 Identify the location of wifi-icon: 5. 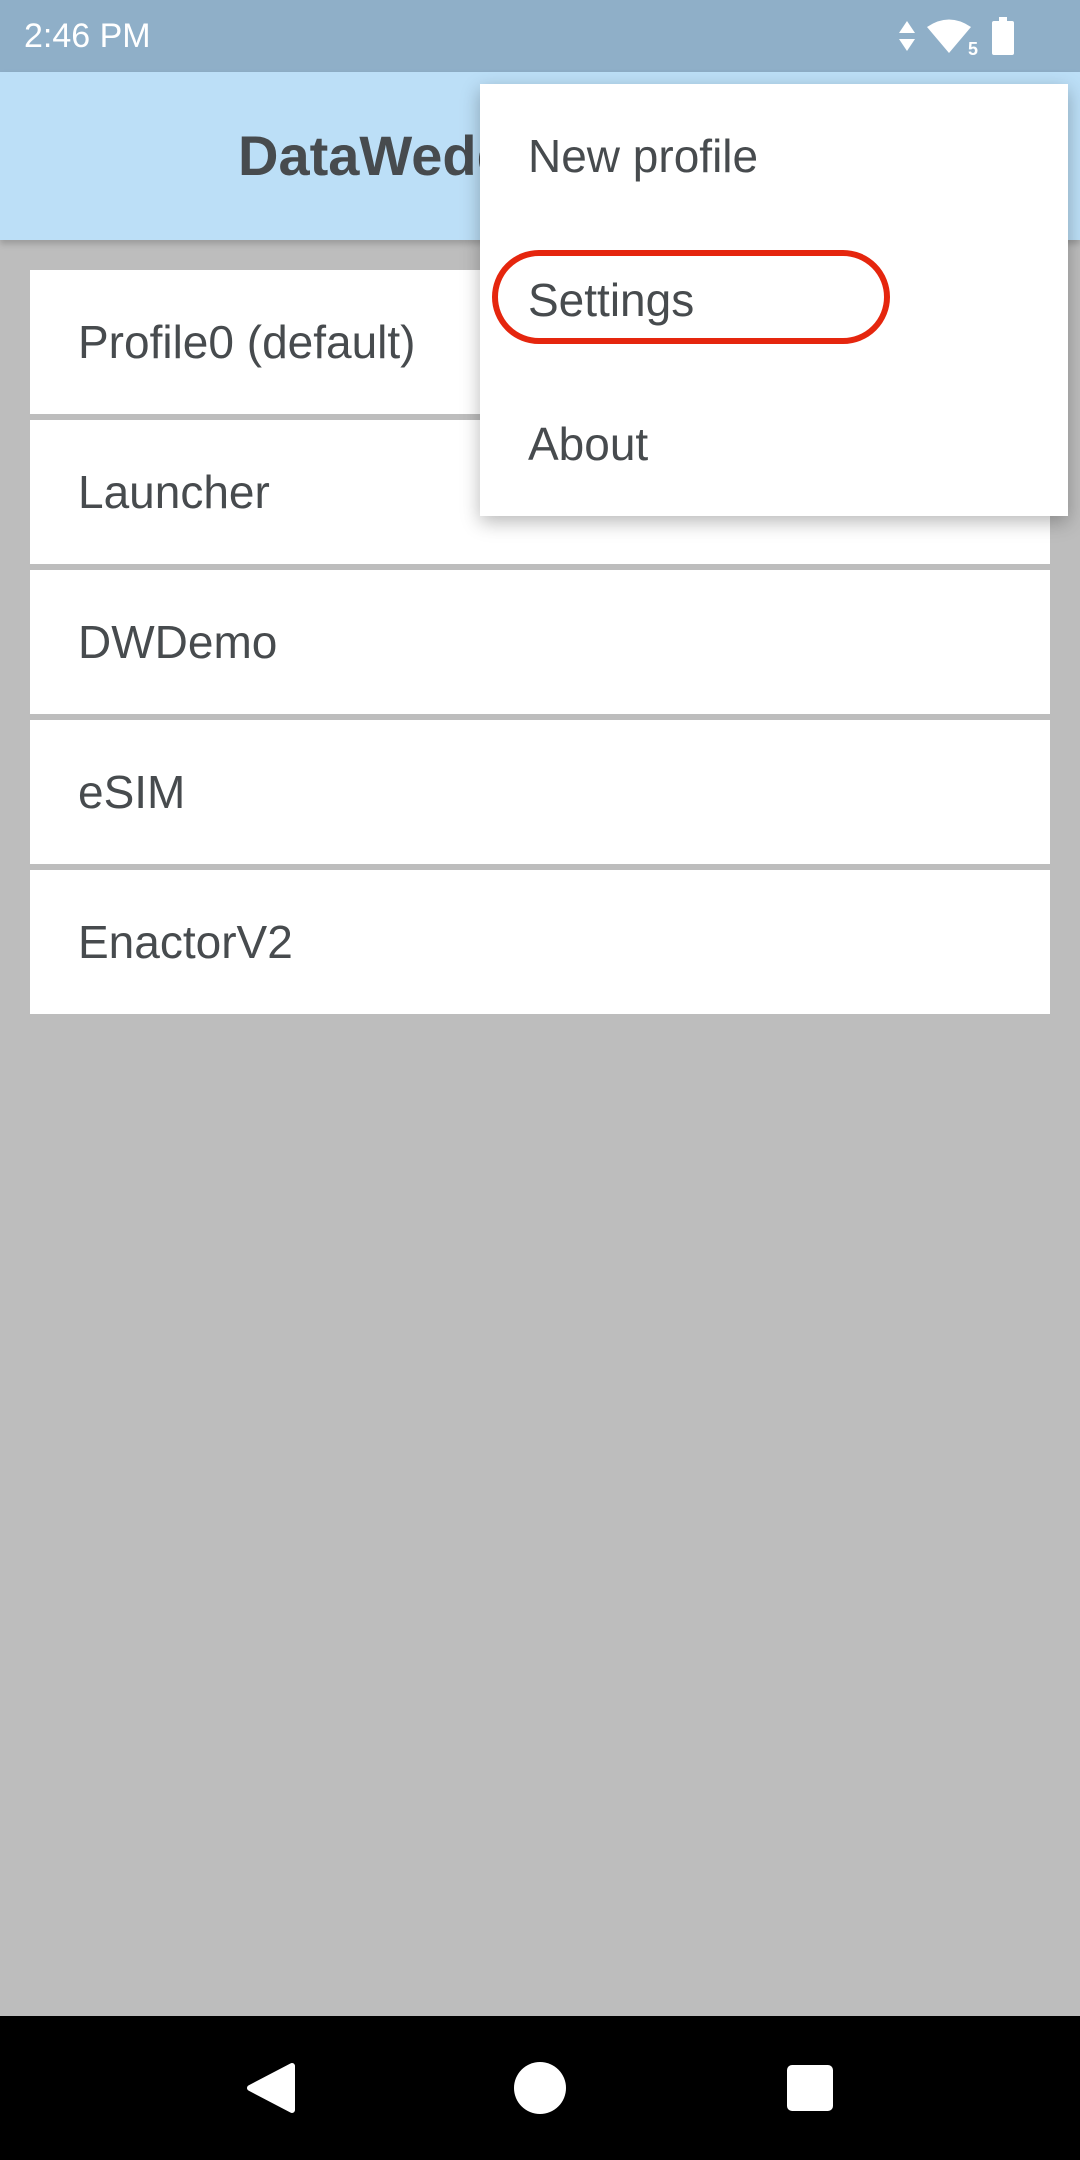
(952, 38).